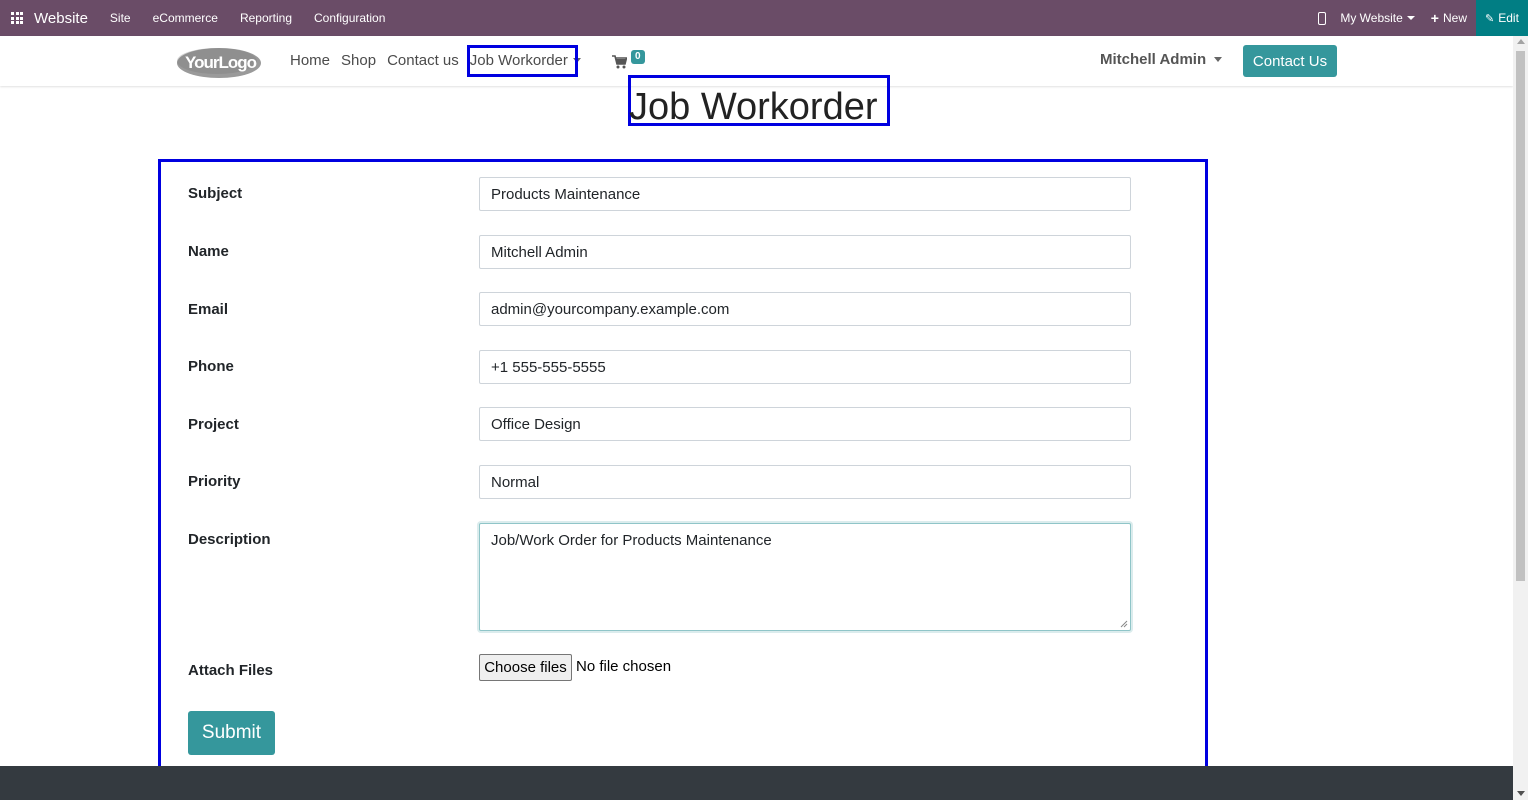  I want to click on description-label: Description, so click(229, 539).